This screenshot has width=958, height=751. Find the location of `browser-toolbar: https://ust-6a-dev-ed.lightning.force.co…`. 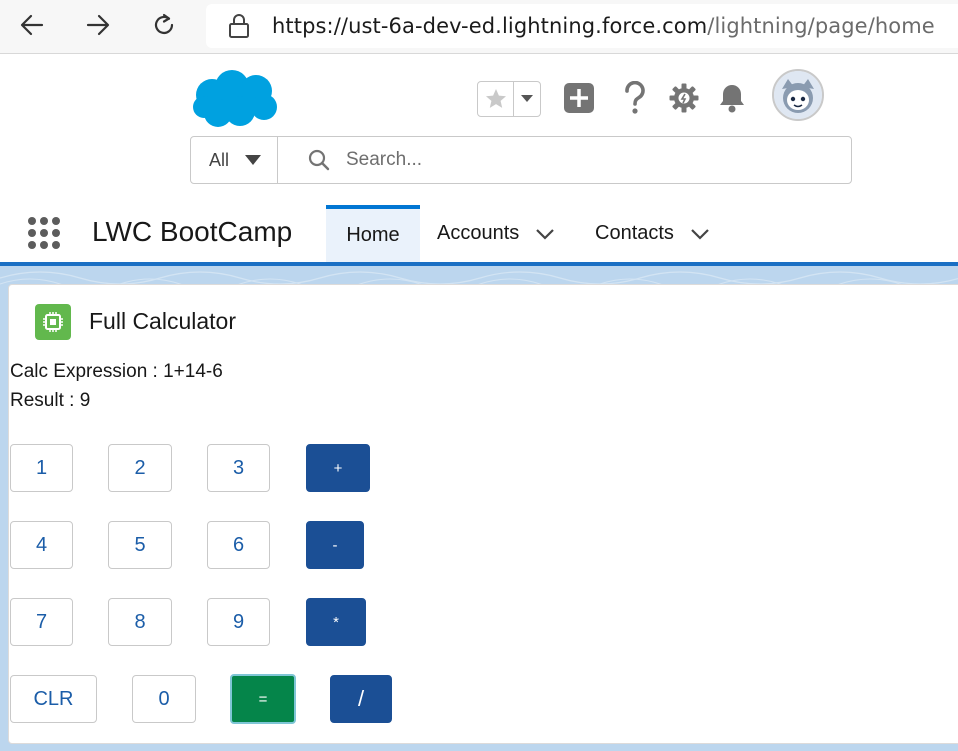

browser-toolbar: https://ust-6a-dev-ed.lightning.force.co… is located at coordinates (479, 27).